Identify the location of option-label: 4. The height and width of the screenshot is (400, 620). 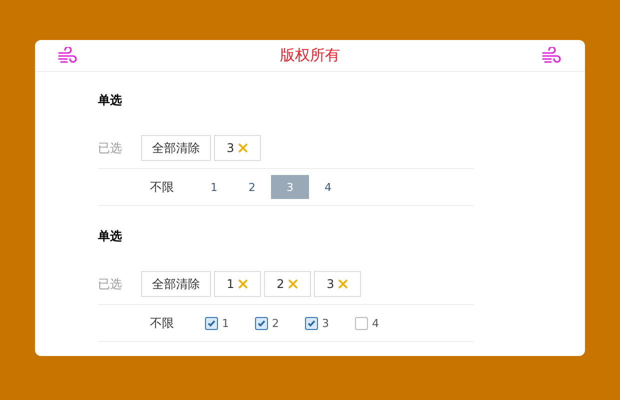
(375, 323).